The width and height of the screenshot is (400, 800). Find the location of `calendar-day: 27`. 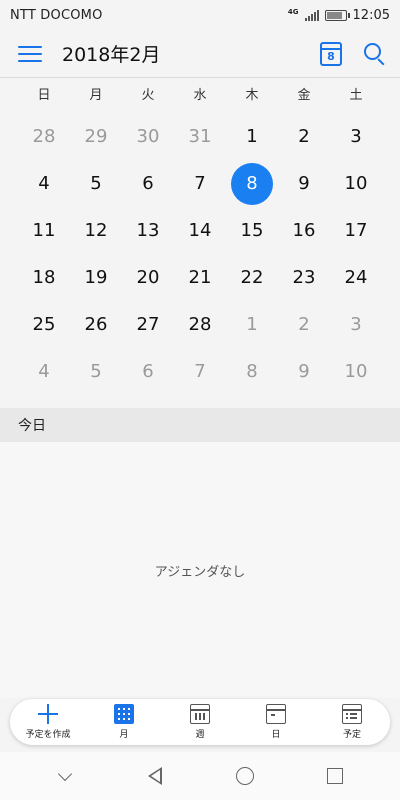

calendar-day: 27 is located at coordinates (148, 324).